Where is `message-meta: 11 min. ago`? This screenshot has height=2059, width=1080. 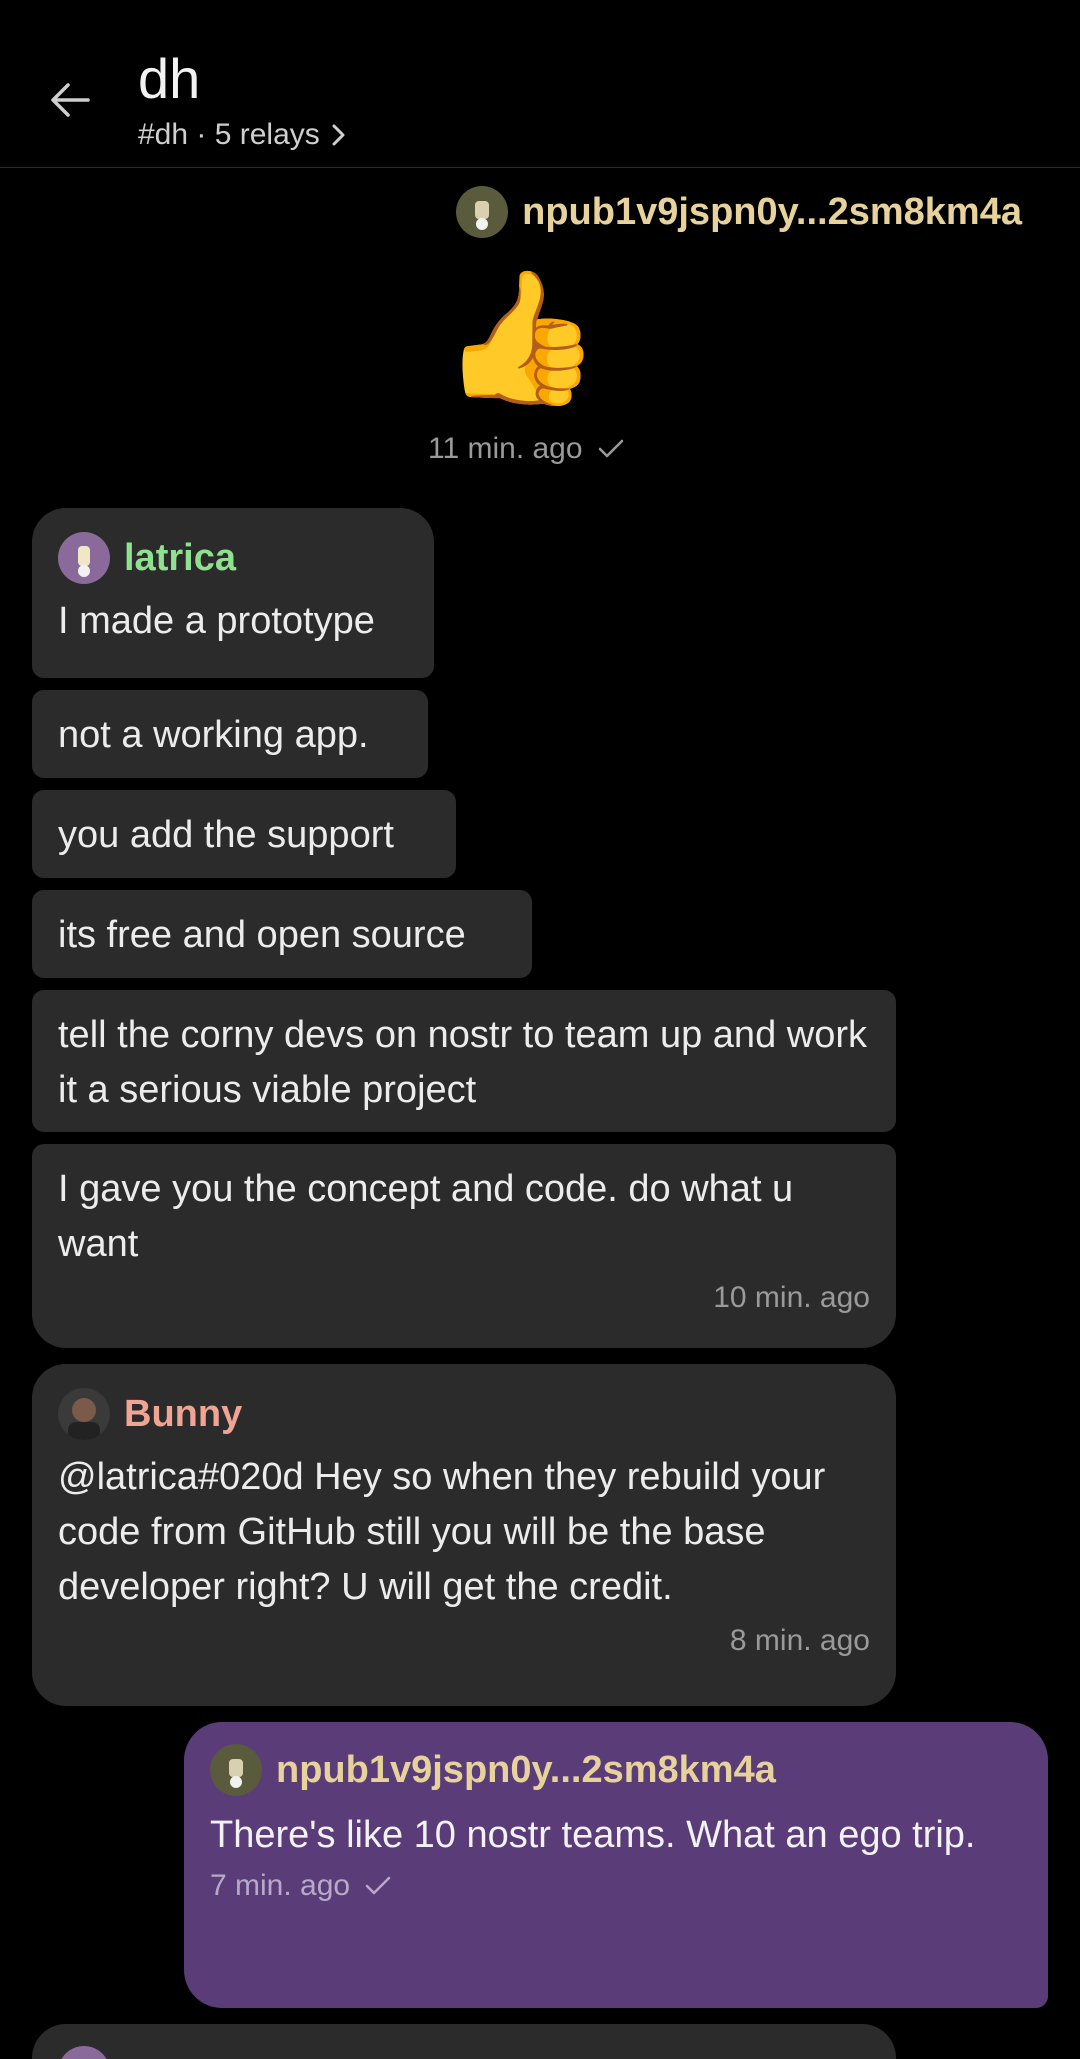 message-meta: 11 min. ago is located at coordinates (526, 449).